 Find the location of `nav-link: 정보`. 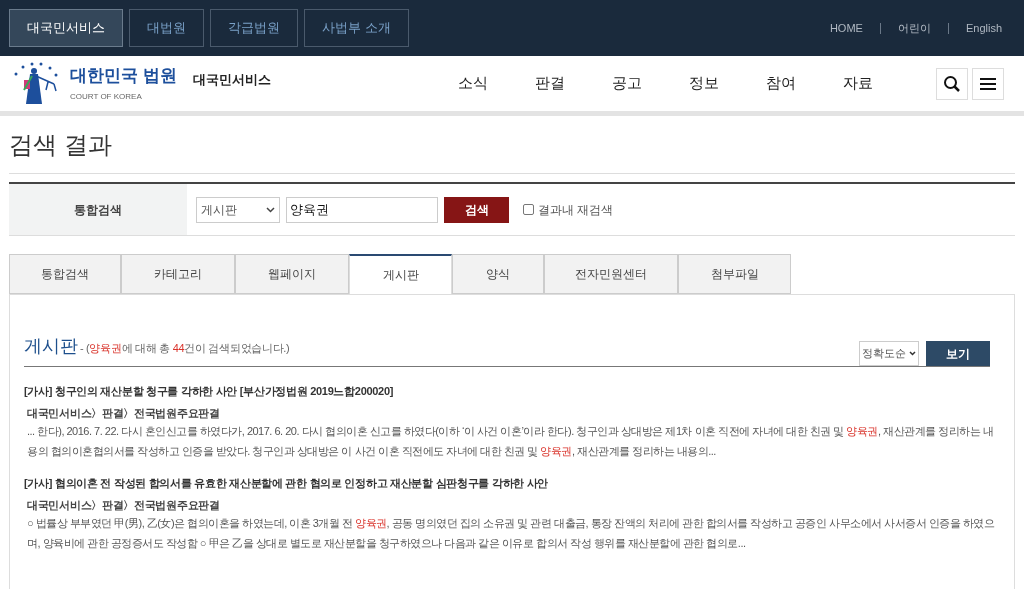

nav-link: 정보 is located at coordinates (703, 83).